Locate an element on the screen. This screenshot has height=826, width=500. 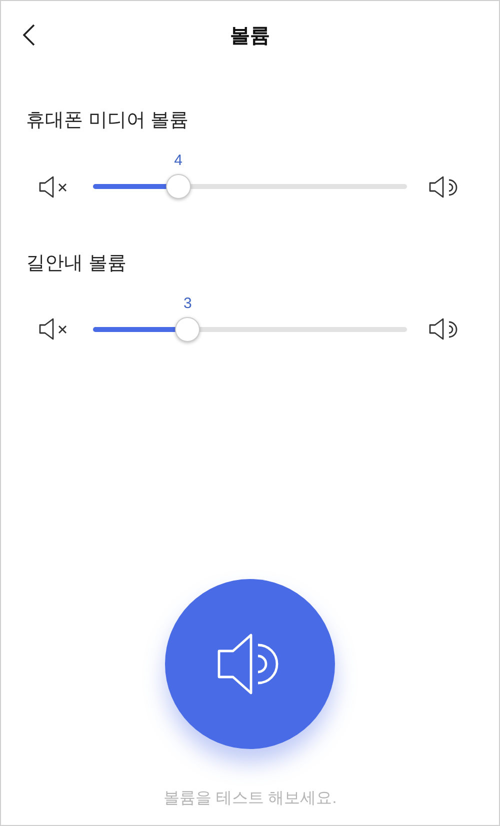
slider-value: 4 is located at coordinates (178, 161).